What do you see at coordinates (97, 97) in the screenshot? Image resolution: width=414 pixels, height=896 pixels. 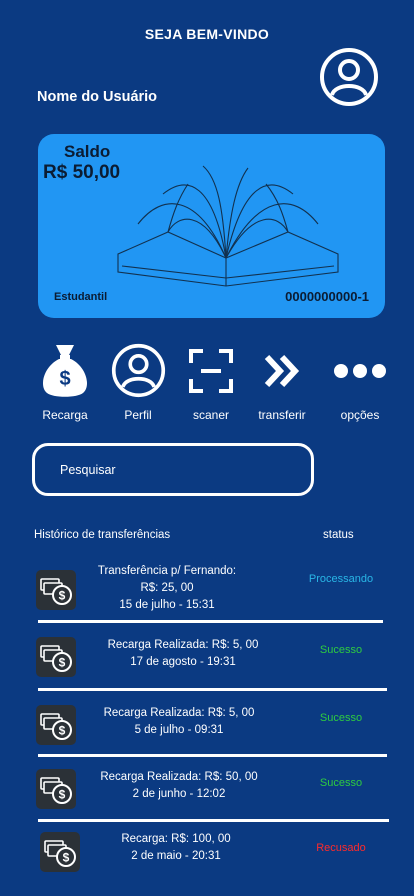 I see `username-label: Nome do Usuário` at bounding box center [97, 97].